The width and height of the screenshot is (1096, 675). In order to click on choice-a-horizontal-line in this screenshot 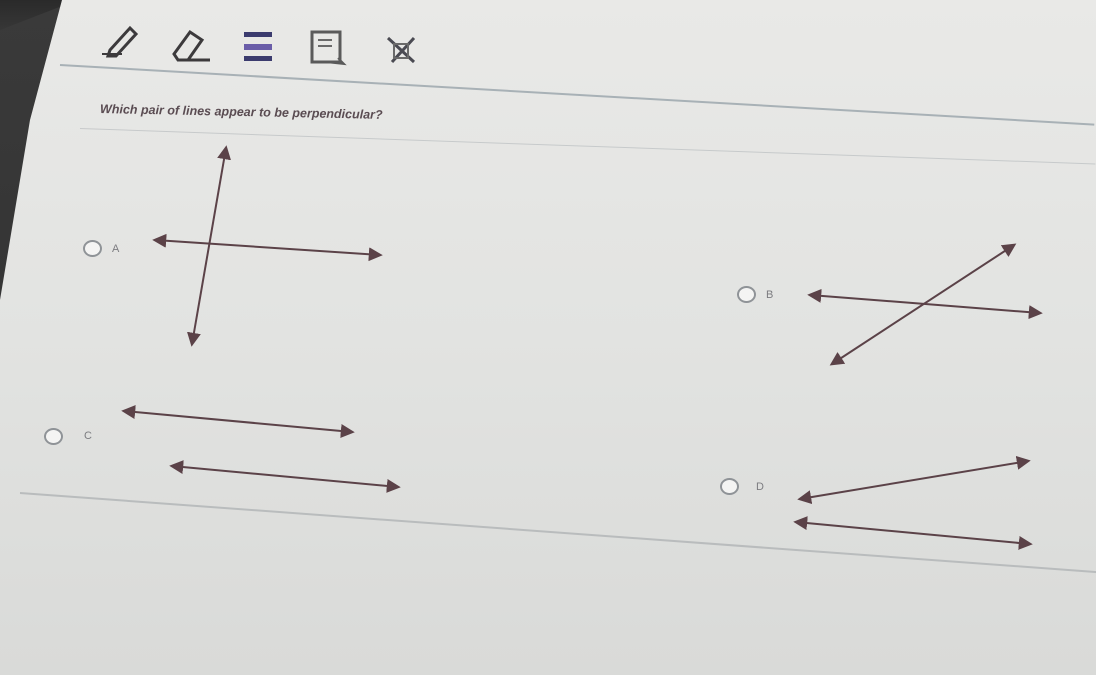, I will do `click(267, 247)`.